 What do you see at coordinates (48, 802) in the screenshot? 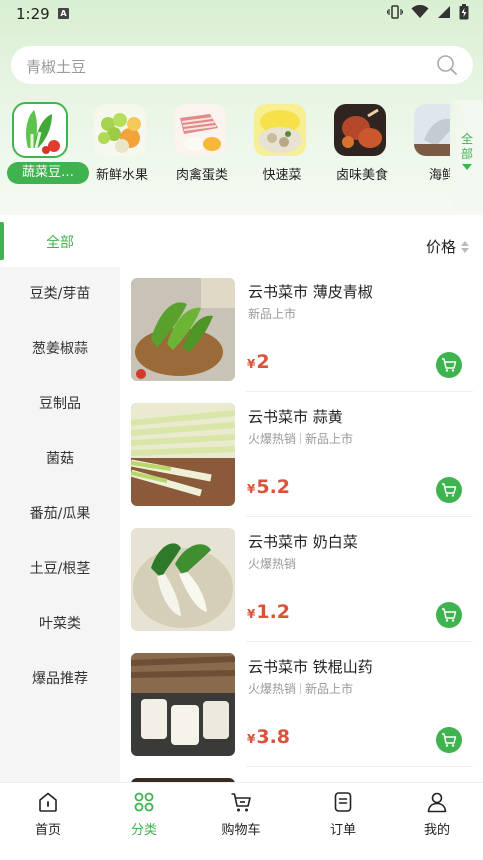
I see `home-icon` at bounding box center [48, 802].